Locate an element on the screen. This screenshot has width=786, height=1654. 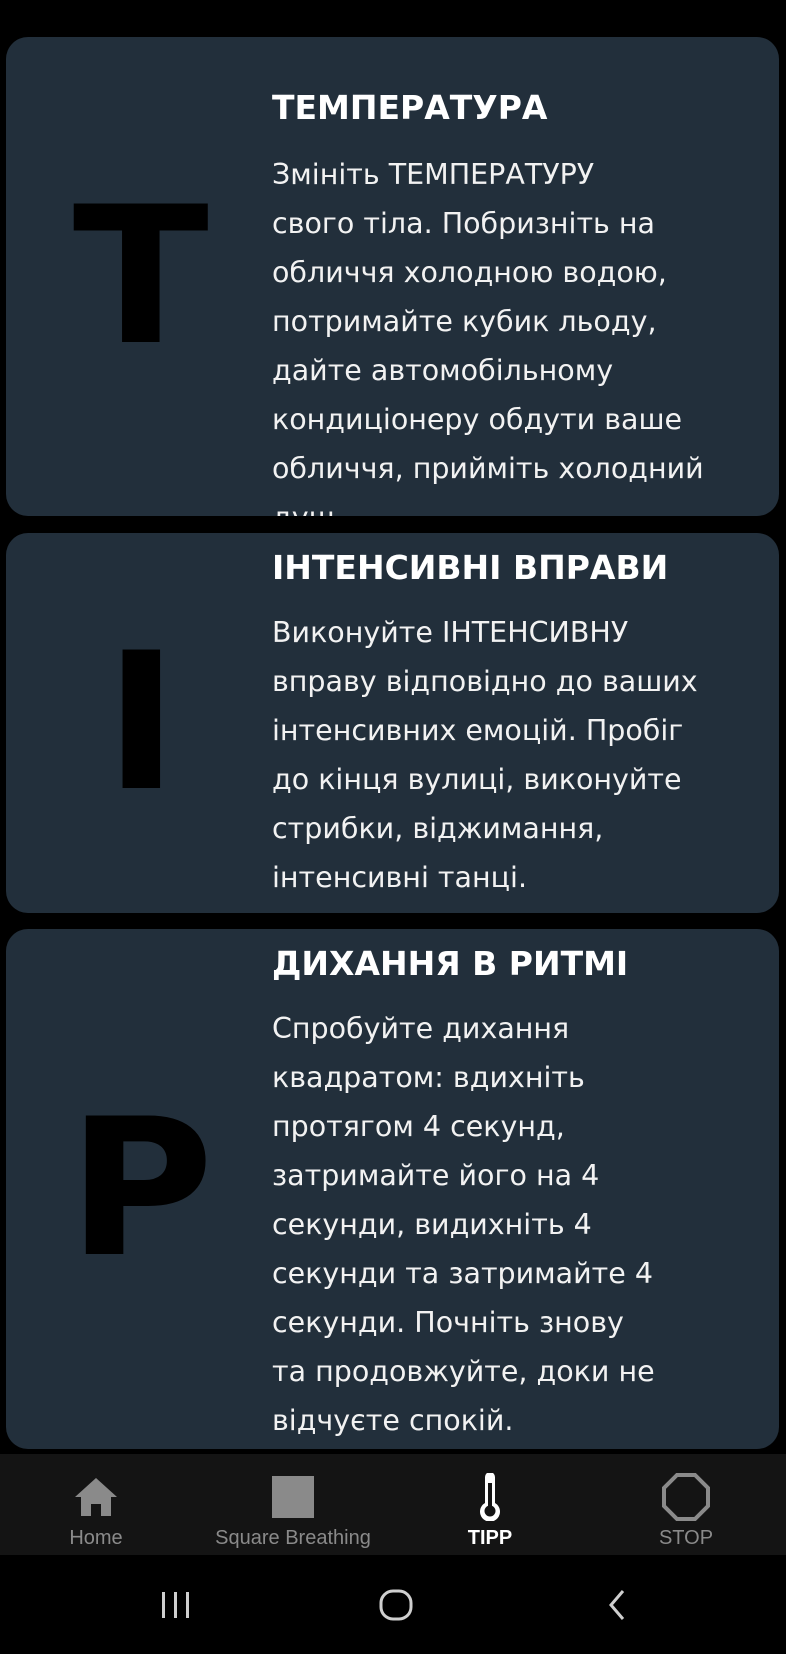
card-letter-i: I is located at coordinates (141, 722).